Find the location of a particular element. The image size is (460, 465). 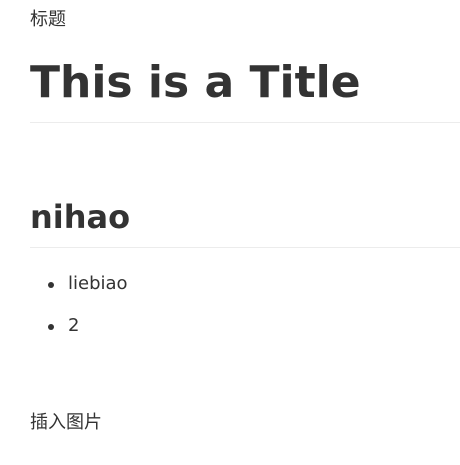

title-divider is located at coordinates (245, 122).